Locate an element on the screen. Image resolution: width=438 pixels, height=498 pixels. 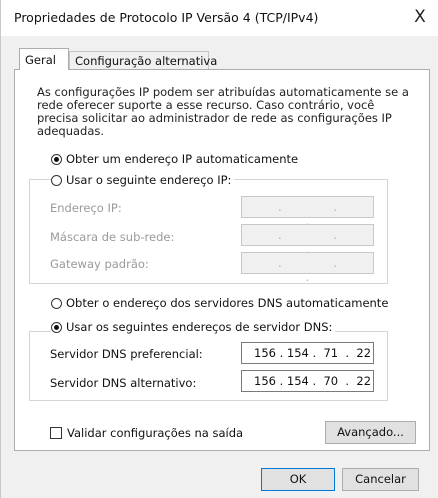
cancel-button: Cancelar is located at coordinates (380, 479).